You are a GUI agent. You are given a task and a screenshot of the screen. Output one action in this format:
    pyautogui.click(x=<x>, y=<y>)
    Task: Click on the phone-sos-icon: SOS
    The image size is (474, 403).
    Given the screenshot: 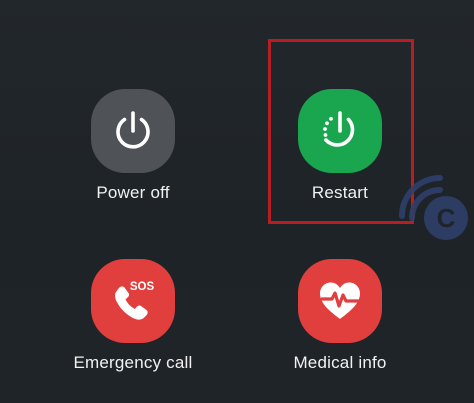 What is the action you would take?
    pyautogui.click(x=135, y=300)
    